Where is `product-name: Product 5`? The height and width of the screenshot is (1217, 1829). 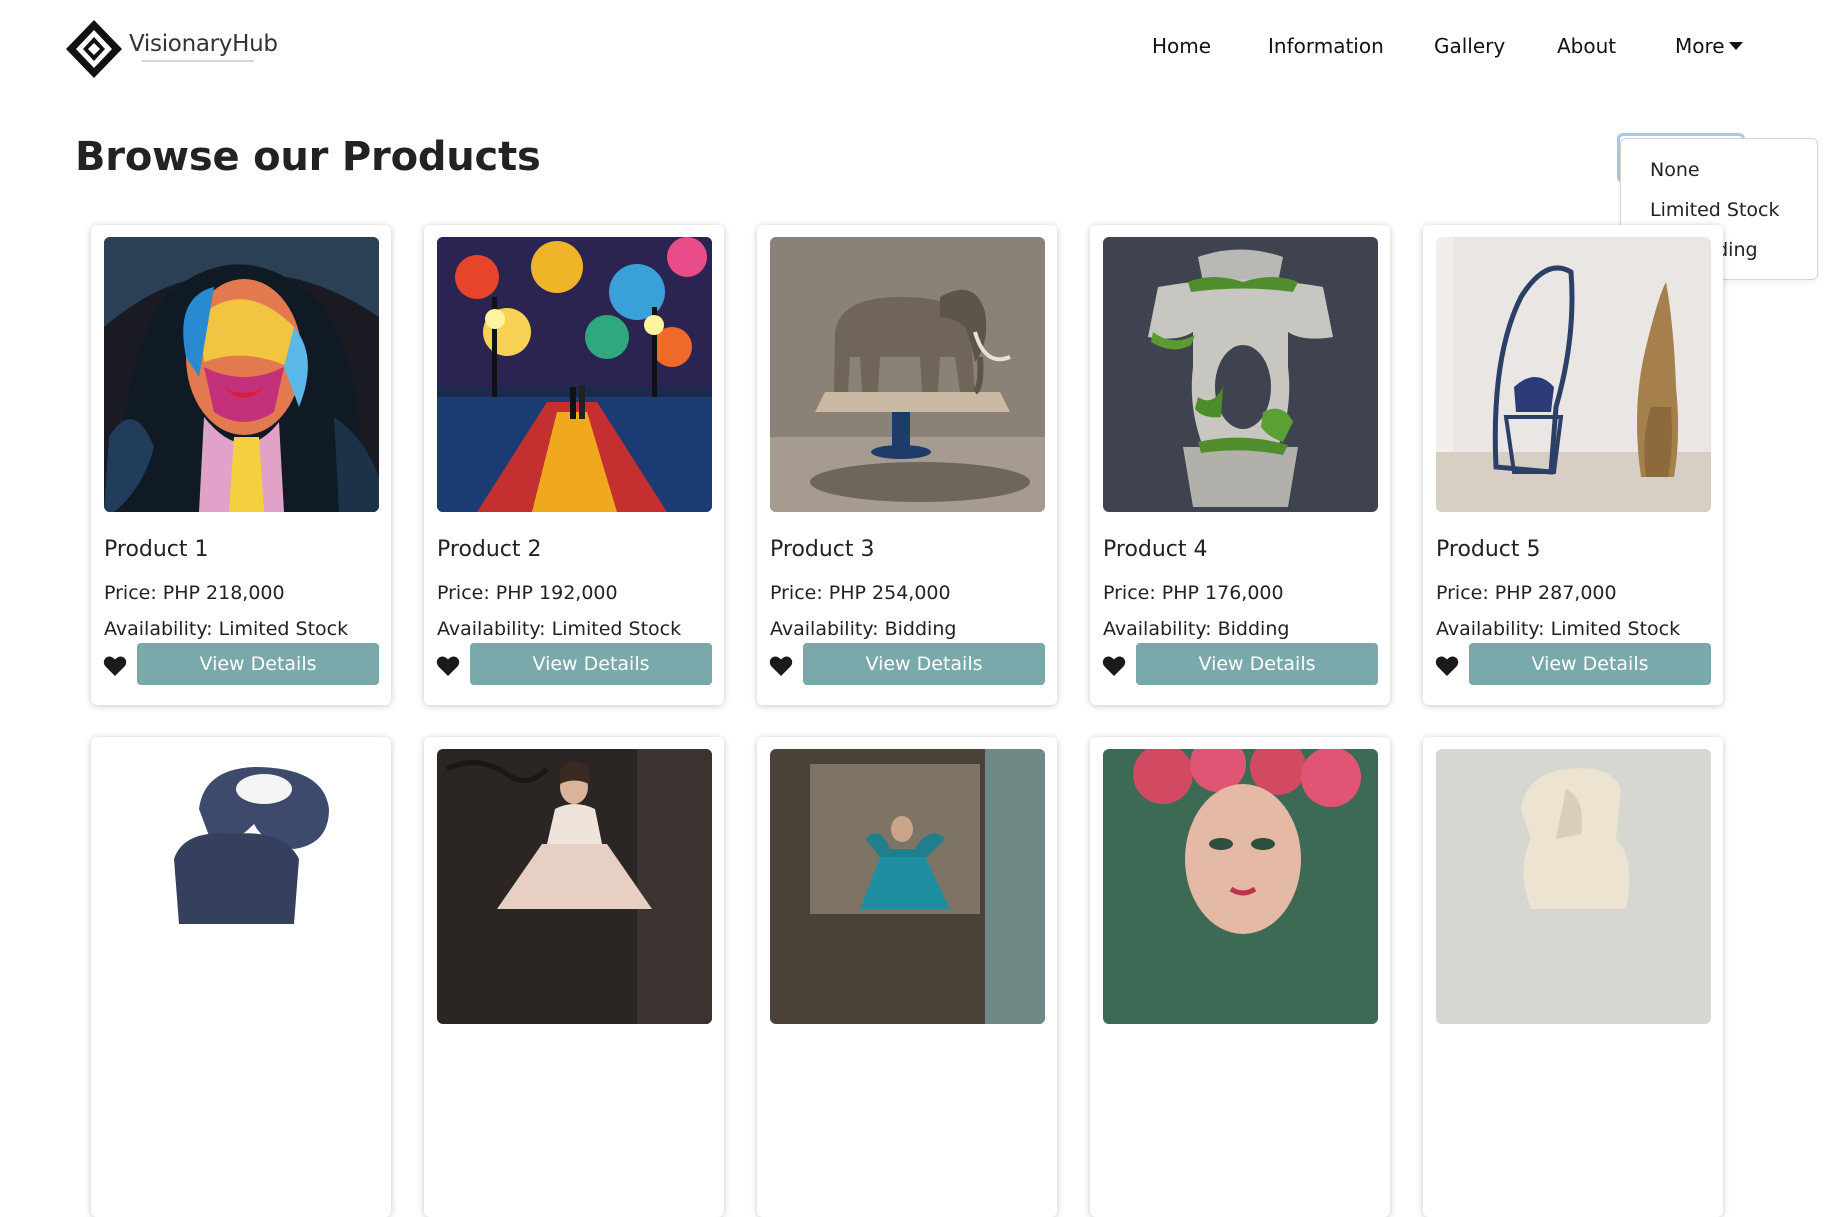 product-name: Product 5 is located at coordinates (1488, 549).